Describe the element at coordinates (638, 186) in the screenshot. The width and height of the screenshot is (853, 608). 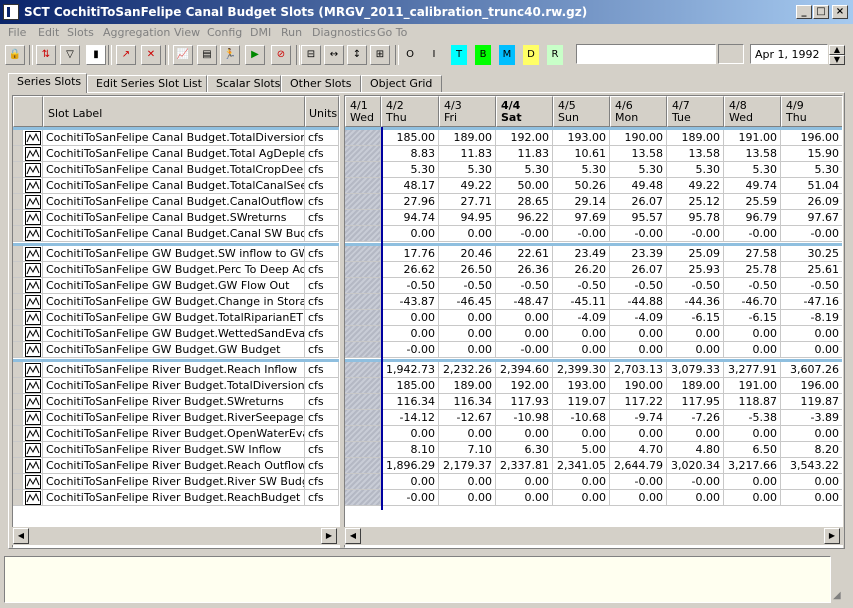
I see `value-cell: 49.48` at that location.